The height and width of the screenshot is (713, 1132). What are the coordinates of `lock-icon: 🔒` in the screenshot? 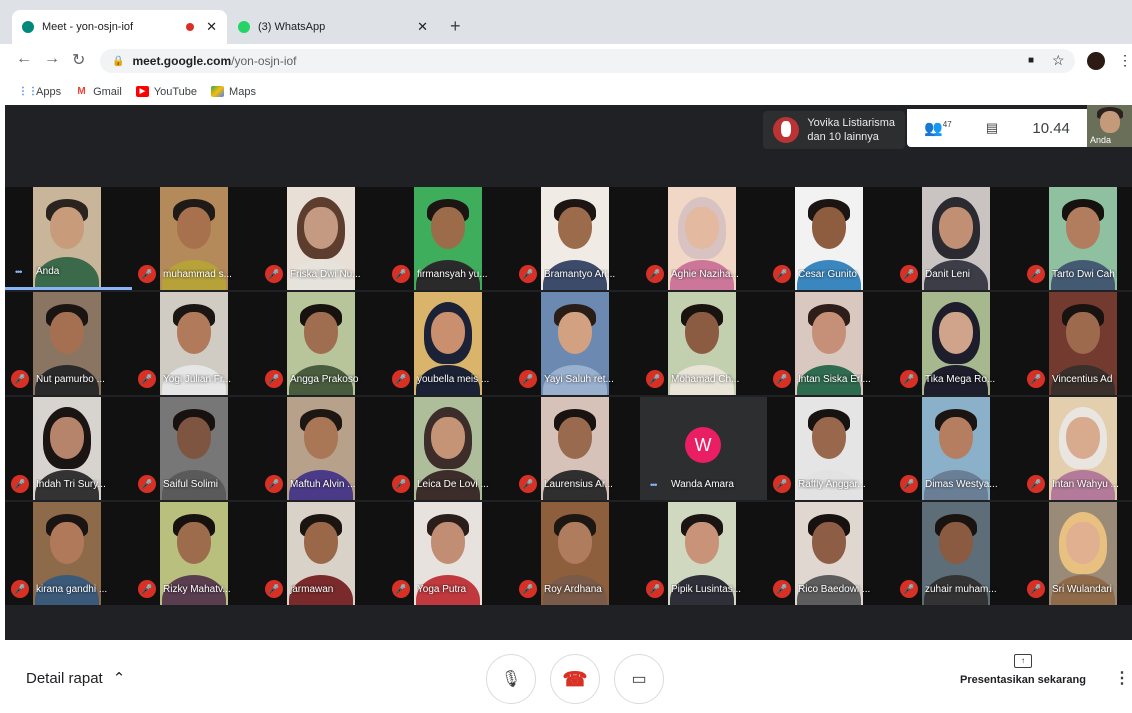 It's located at (118, 61).